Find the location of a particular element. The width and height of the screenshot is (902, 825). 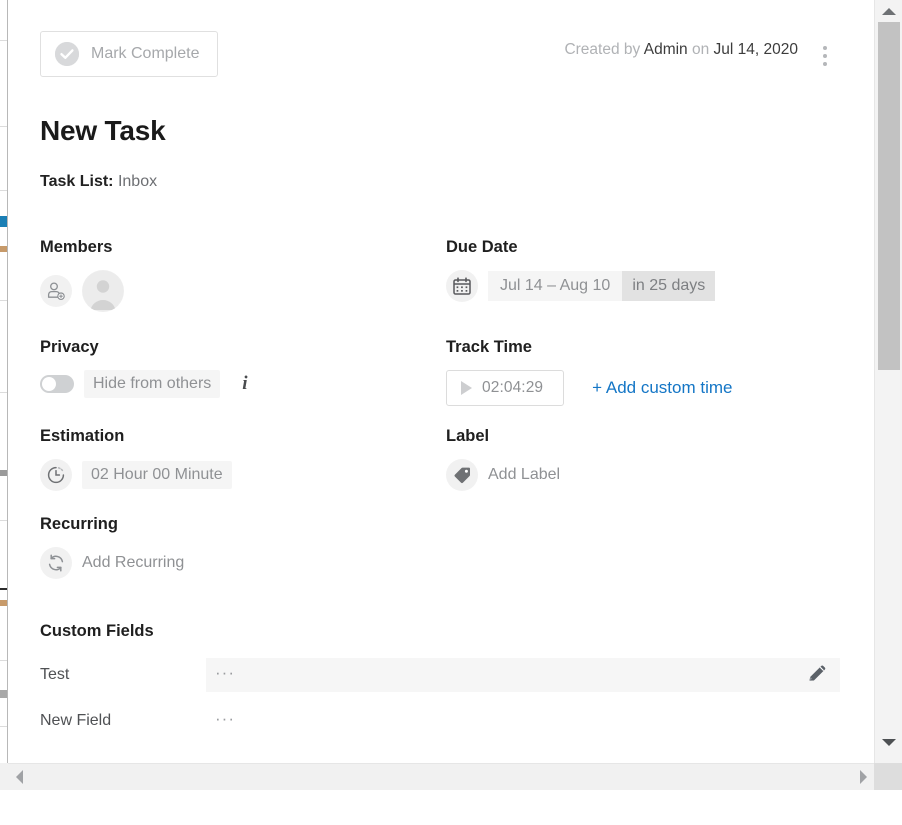

table-row: New Field ··· is located at coordinates (440, 721).